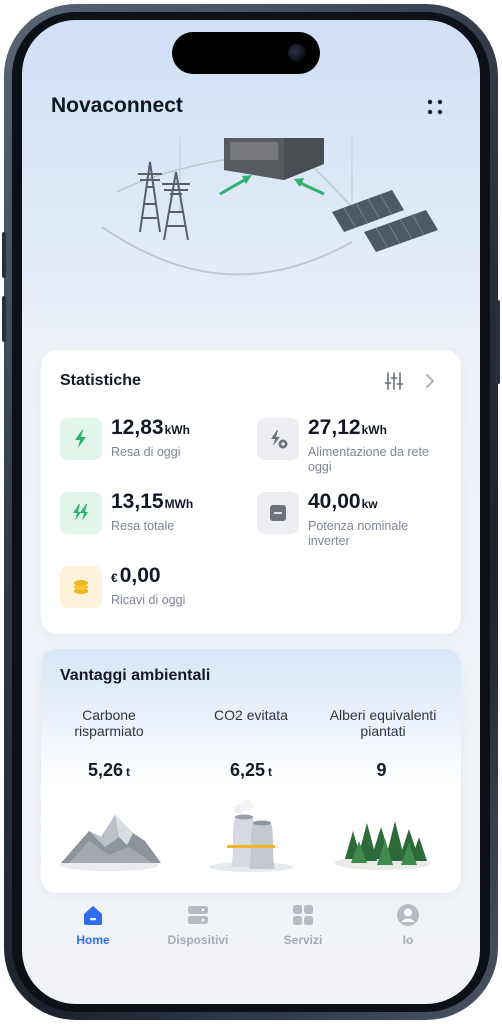  I want to click on statistics-more-button, so click(430, 381).